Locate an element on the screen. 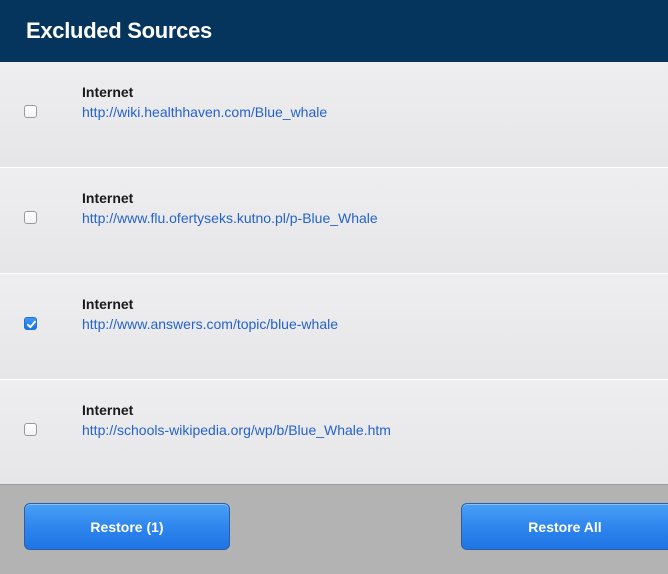 The image size is (668, 574). checkmark-icon is located at coordinates (31, 324).